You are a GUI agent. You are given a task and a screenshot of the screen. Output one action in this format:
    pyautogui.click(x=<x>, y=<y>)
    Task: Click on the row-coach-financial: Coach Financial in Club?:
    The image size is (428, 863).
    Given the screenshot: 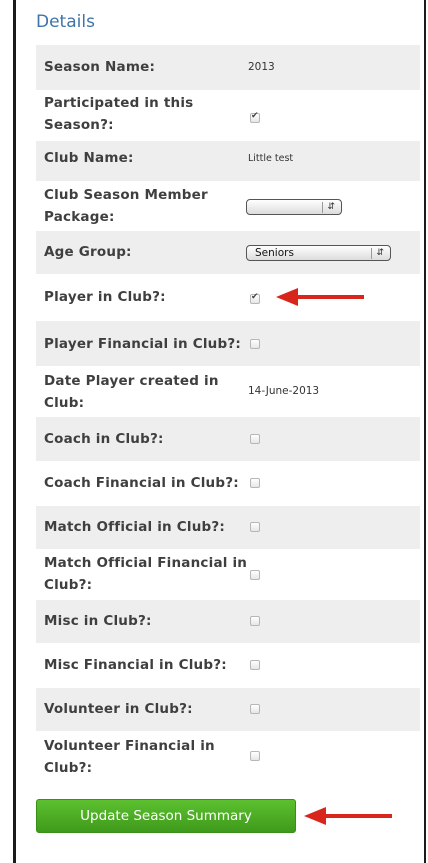 What is the action you would take?
    pyautogui.click(x=228, y=483)
    